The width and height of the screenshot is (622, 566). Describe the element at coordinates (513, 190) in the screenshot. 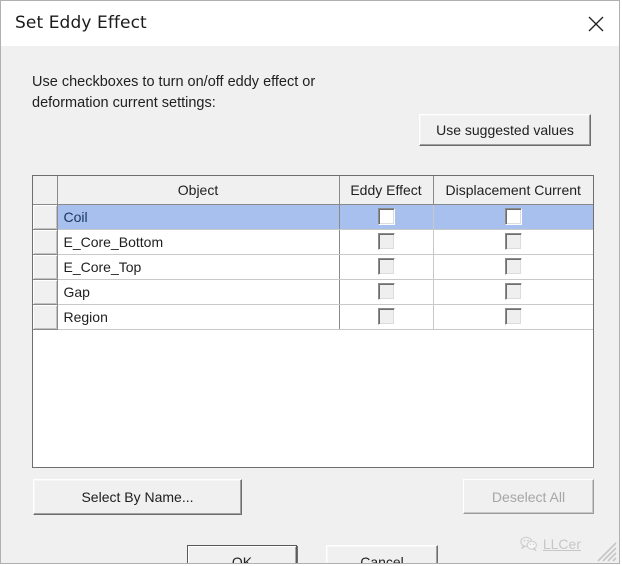

I see `column-header-displacement-current: Displacement Current` at that location.